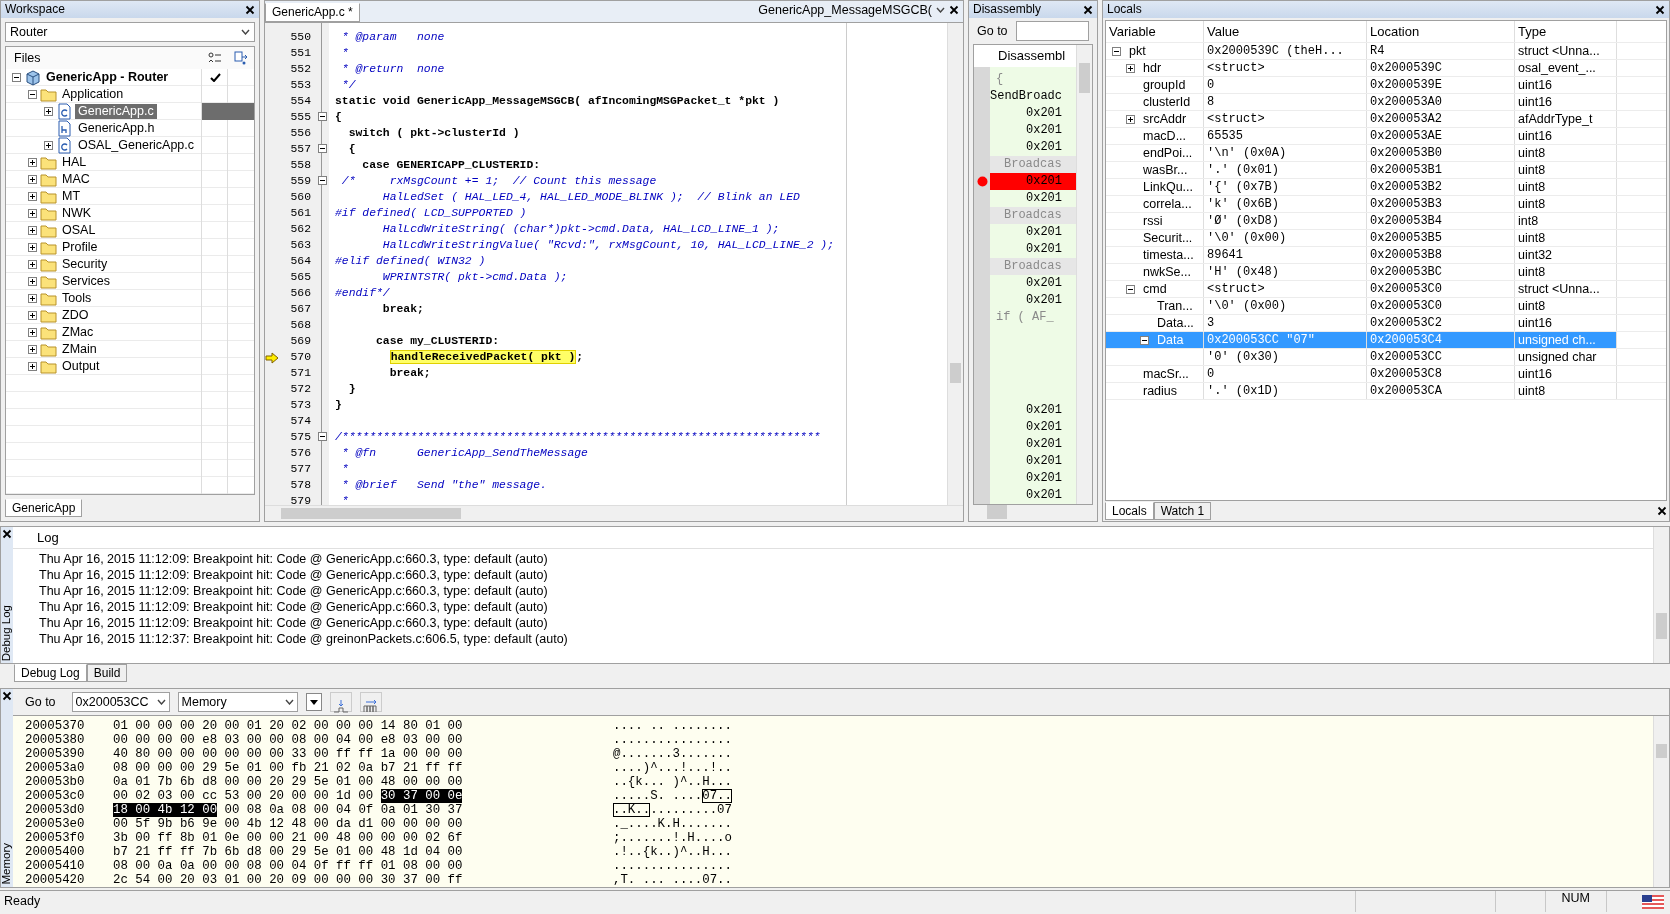  I want to click on column-header: Variable, so click(1132, 31).